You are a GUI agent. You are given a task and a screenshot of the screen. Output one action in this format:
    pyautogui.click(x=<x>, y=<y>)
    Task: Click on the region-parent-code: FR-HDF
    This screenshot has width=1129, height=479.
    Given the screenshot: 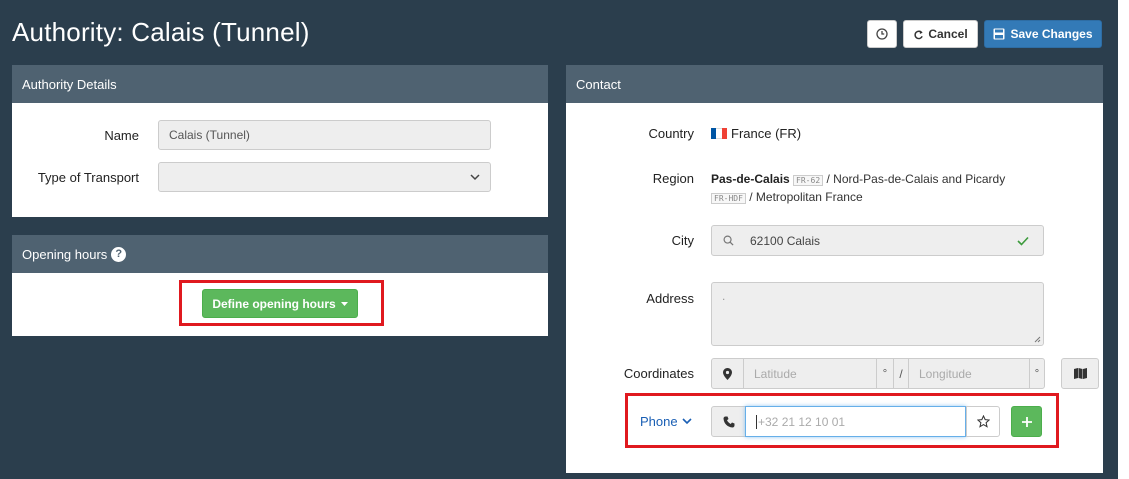 What is the action you would take?
    pyautogui.click(x=728, y=198)
    